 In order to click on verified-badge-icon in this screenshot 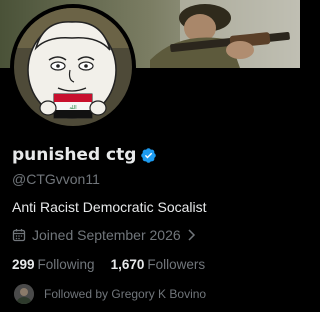, I will do `click(148, 155)`.